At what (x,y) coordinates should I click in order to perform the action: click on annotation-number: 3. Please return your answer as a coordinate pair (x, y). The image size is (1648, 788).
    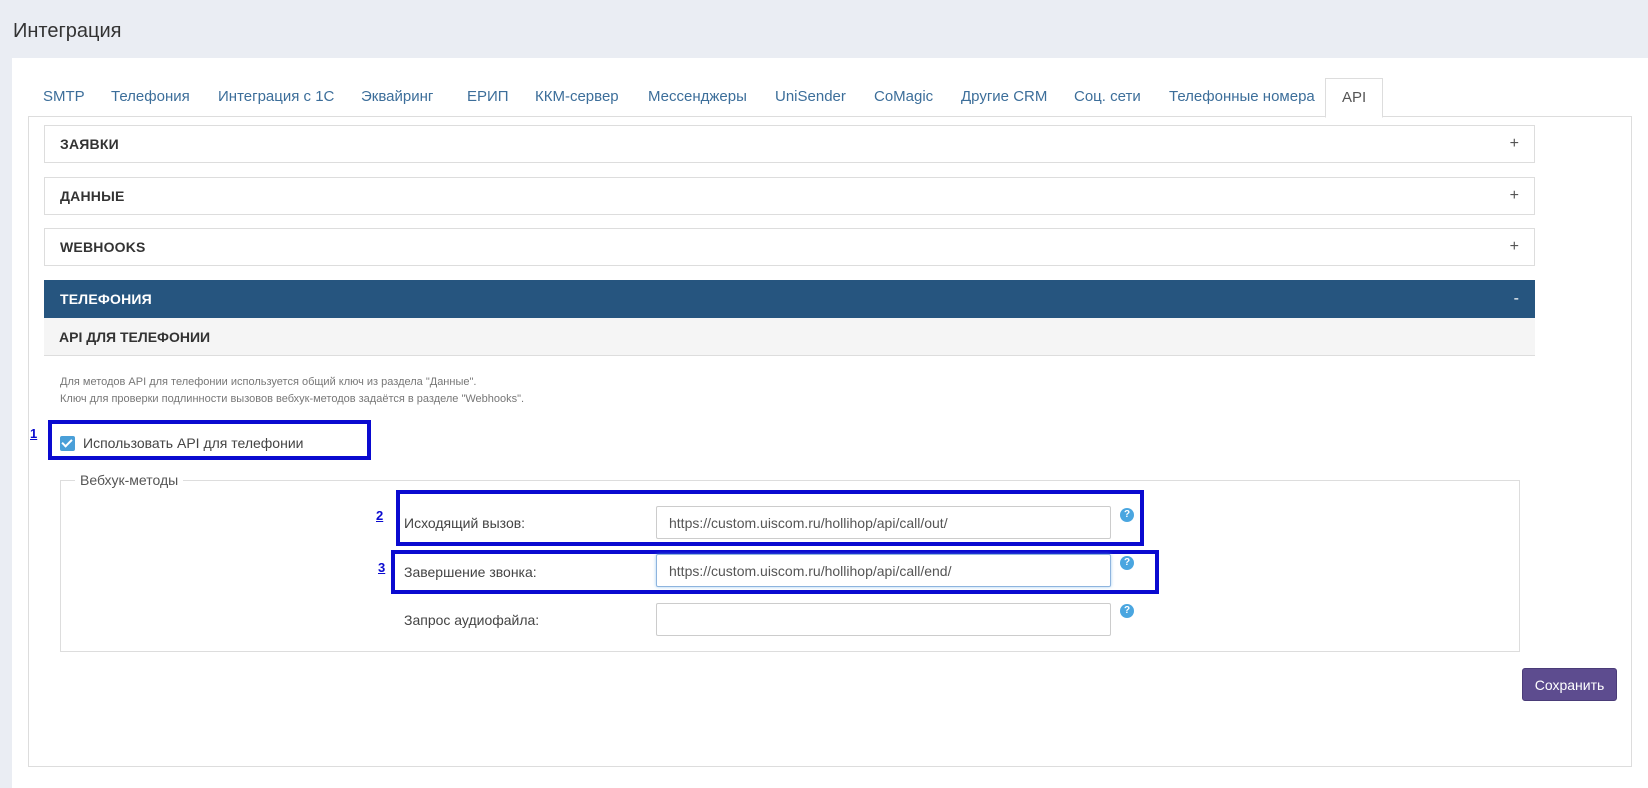
    Looking at the image, I should click on (382, 567).